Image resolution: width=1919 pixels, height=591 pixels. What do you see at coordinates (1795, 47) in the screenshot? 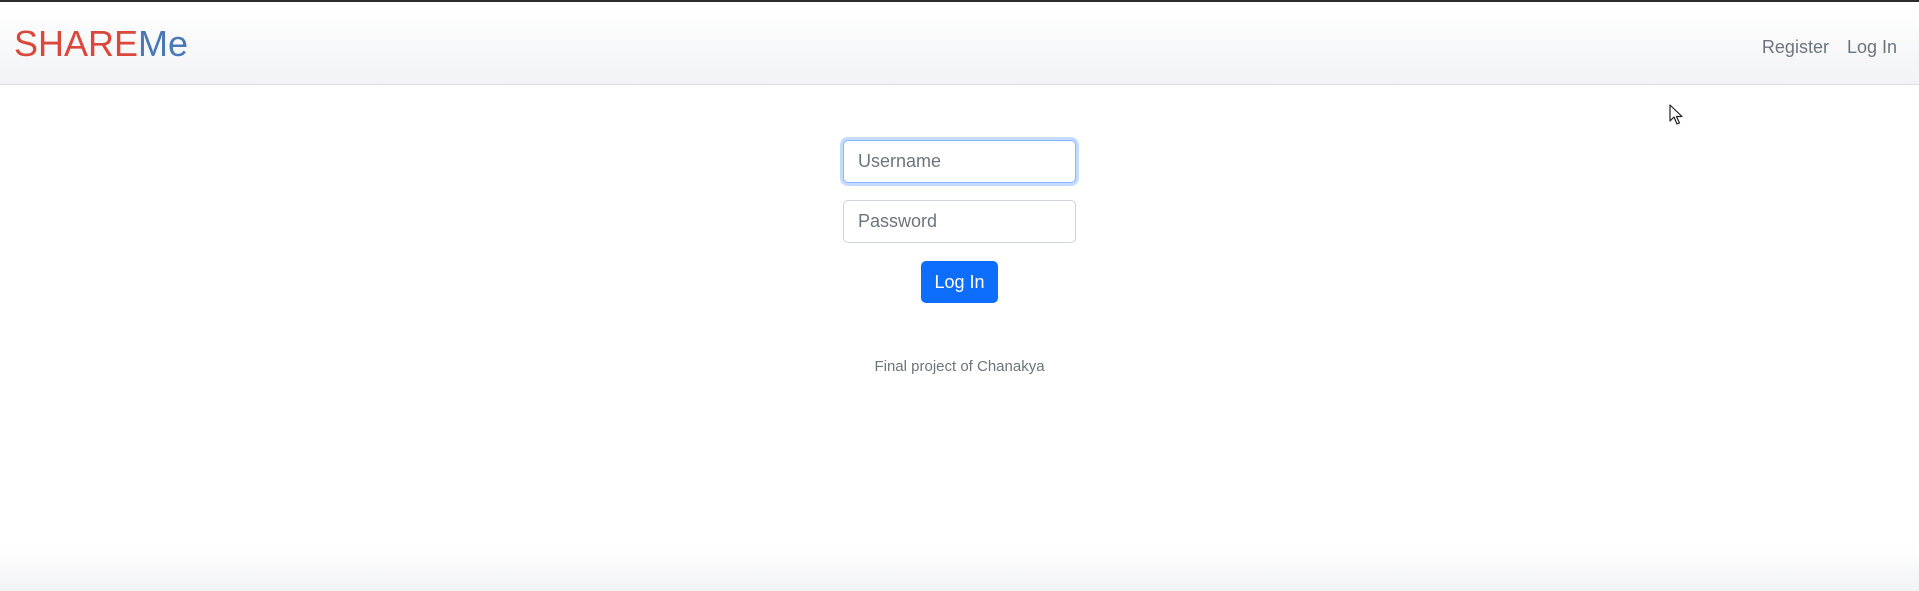
I see `register-link: Register` at bounding box center [1795, 47].